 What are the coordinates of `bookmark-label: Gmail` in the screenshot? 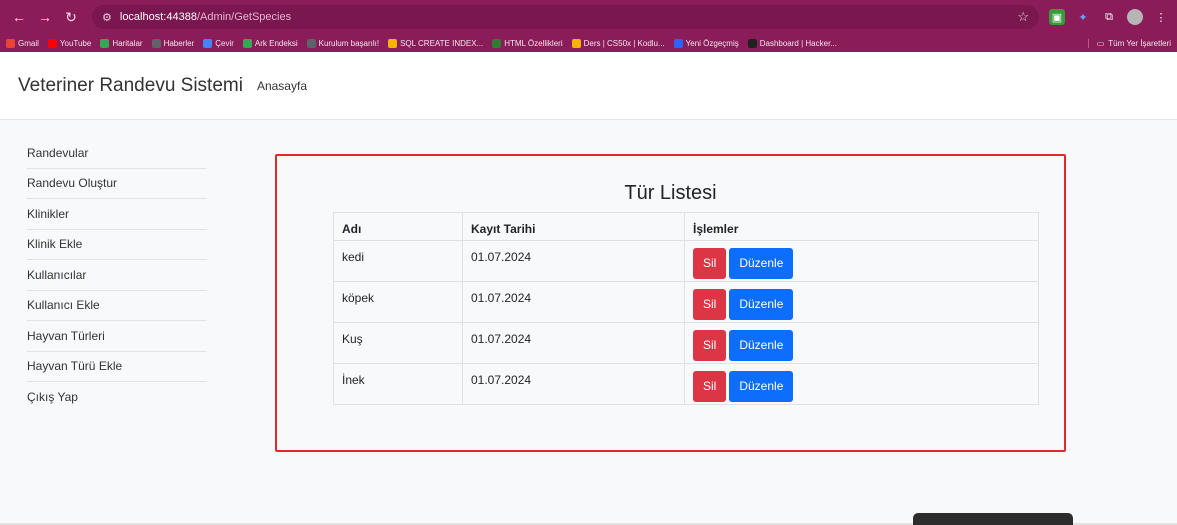 It's located at (28, 43).